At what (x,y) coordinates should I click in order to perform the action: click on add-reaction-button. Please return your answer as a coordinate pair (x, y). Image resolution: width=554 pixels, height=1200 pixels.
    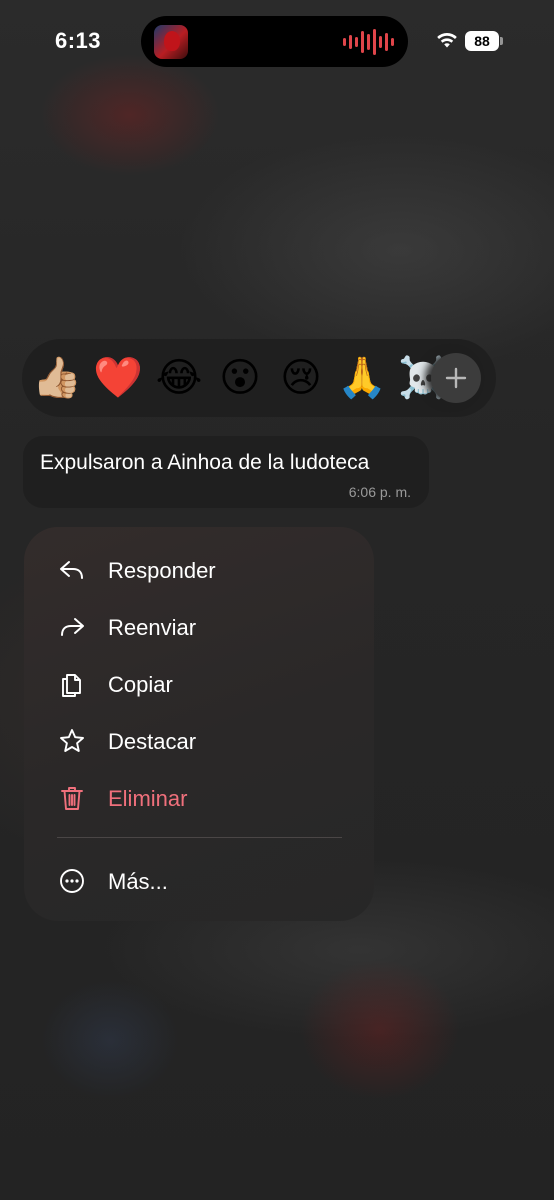
    Looking at the image, I should click on (456, 378).